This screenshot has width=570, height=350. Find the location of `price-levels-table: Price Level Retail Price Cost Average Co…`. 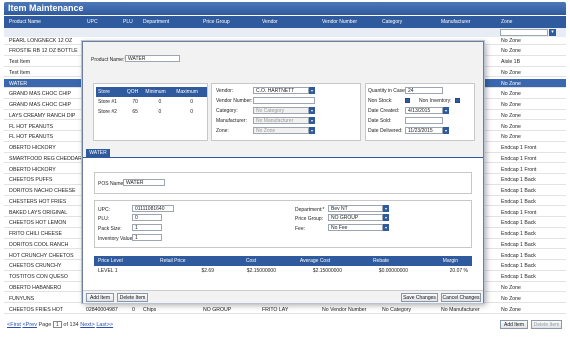

price-levels-table: Price Level Retail Price Cost Average Co… is located at coordinates (283, 266).